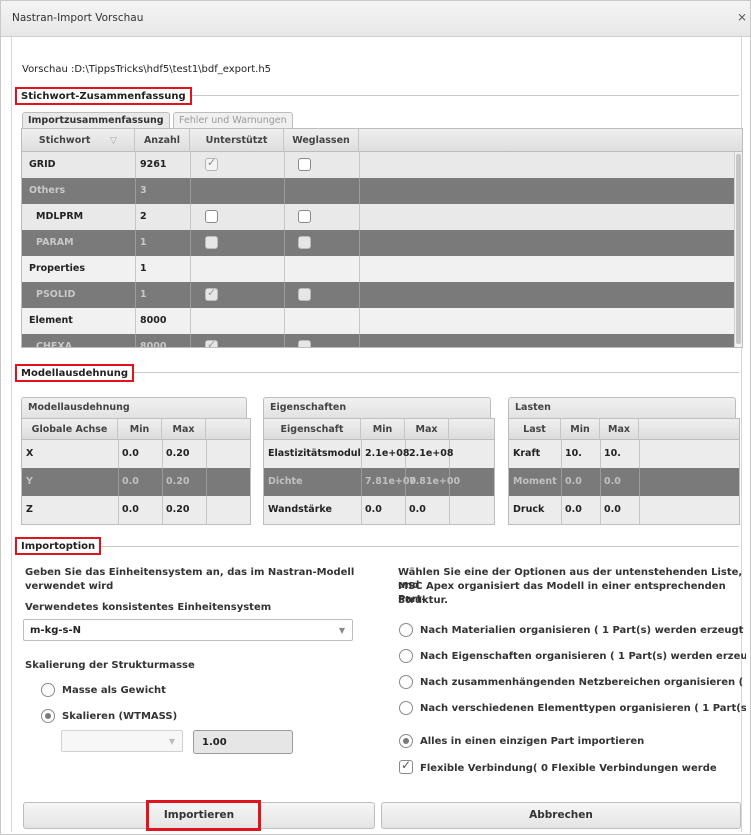 This screenshot has width=751, height=835. What do you see at coordinates (171, 741) in the screenshot?
I see `chevron-down-icon: ▼` at bounding box center [171, 741].